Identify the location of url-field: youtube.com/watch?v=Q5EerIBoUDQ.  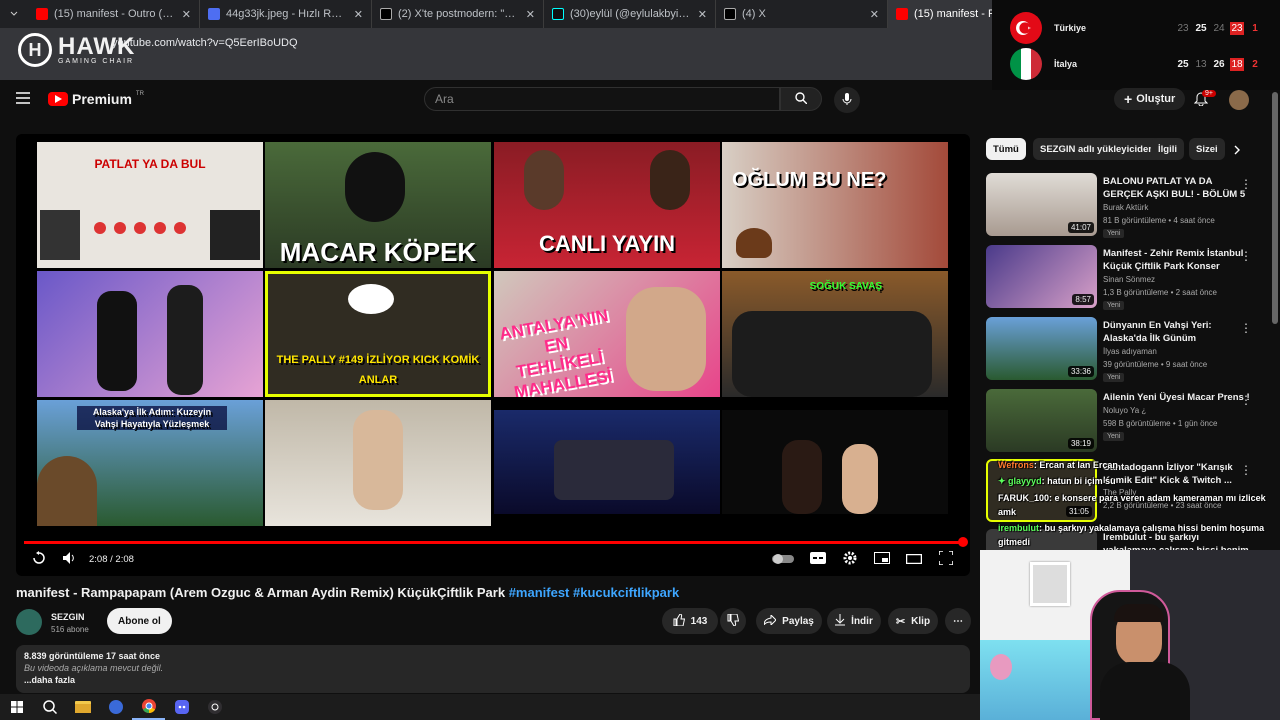
(205, 43).